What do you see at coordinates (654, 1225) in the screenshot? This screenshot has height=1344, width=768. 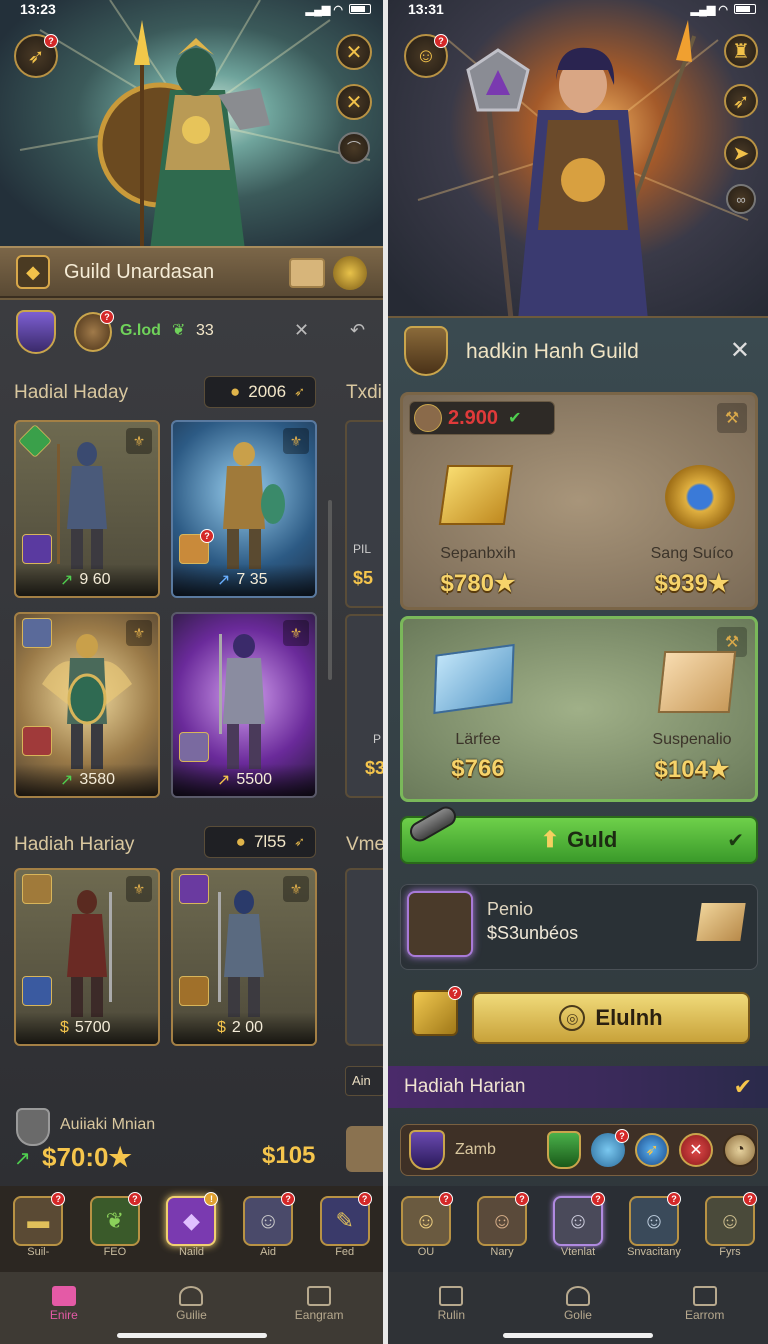 I see `strip-item-4: ☺? Snvacitany` at bounding box center [654, 1225].